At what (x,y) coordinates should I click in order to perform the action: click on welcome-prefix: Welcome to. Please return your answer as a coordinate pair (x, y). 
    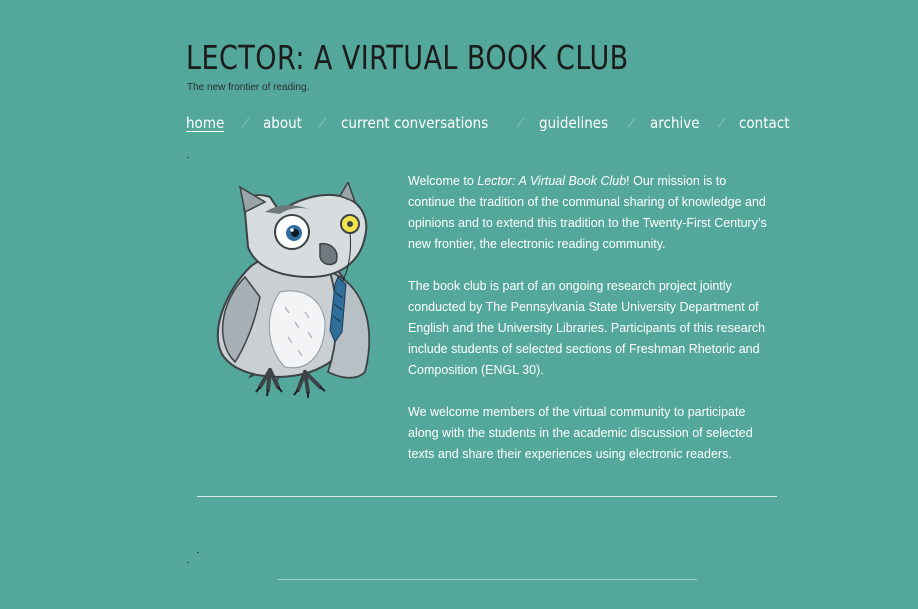
    Looking at the image, I should click on (443, 181).